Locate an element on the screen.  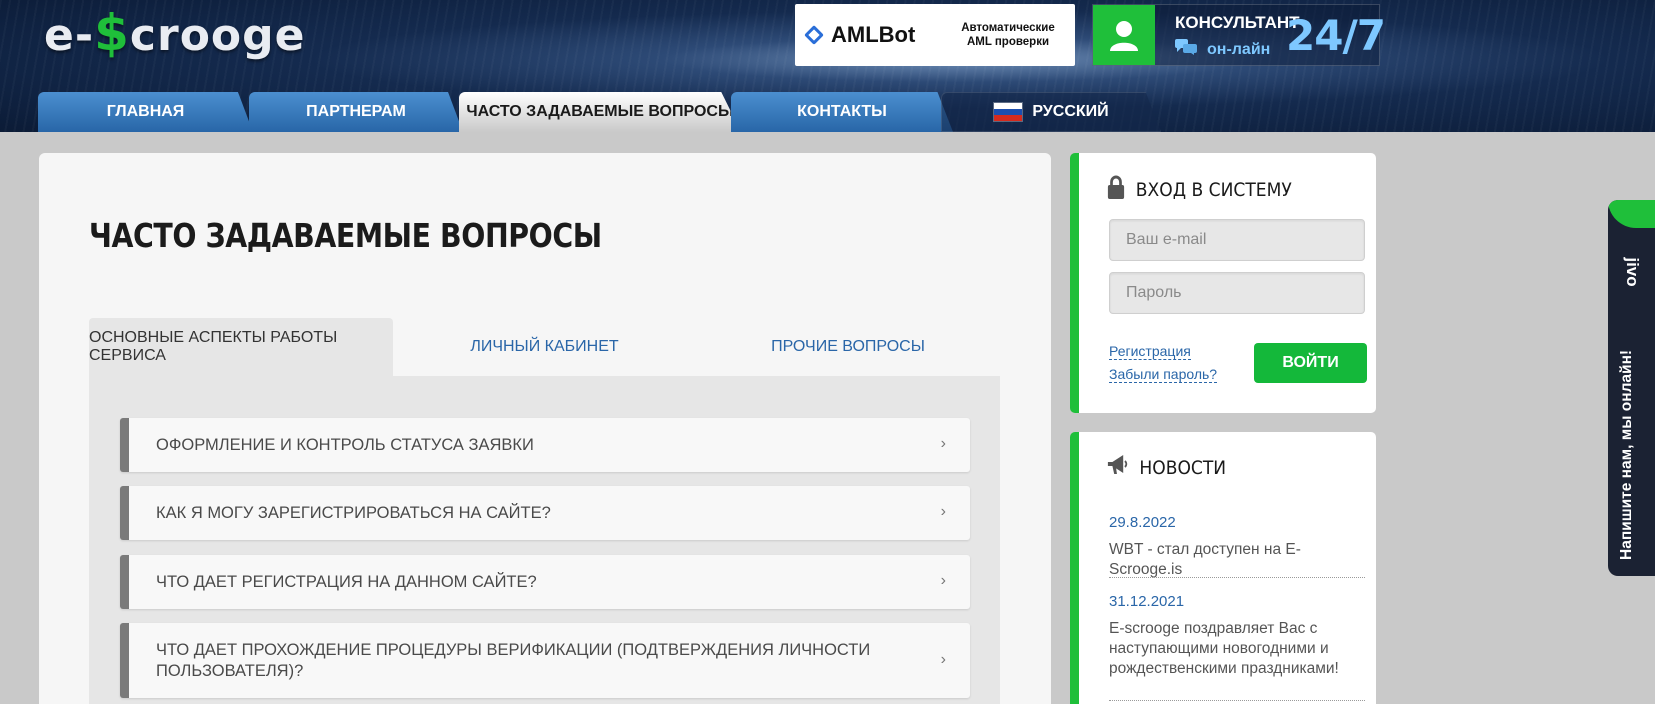
tab-personal-account: Личный кабинет is located at coordinates (544, 347).